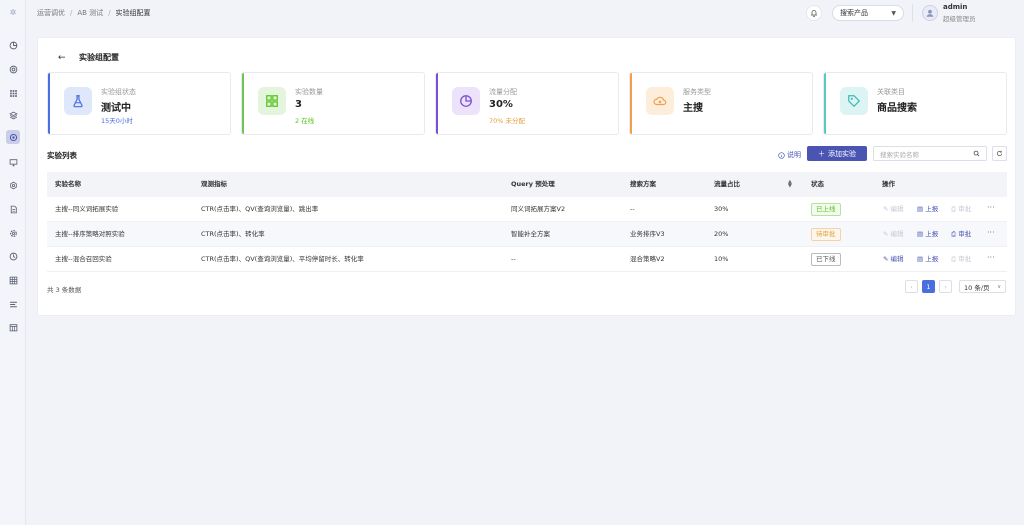 Image resolution: width=1024 pixels, height=525 pixels. I want to click on list-title: 实验列表, so click(62, 155).